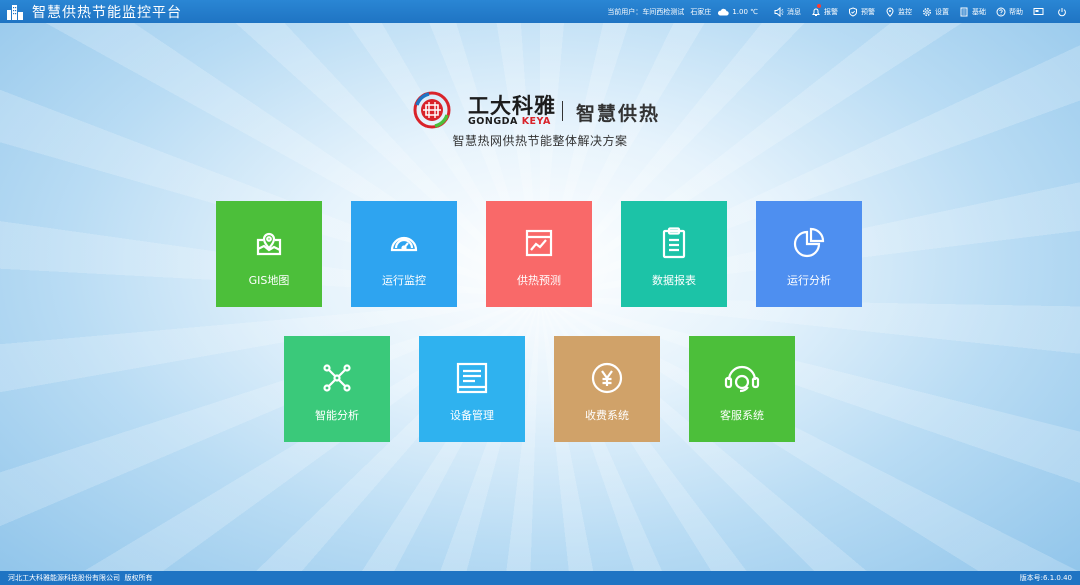 Image resolution: width=1080 pixels, height=585 pixels. I want to click on tile-customer-service: 客服系统, so click(742, 389).